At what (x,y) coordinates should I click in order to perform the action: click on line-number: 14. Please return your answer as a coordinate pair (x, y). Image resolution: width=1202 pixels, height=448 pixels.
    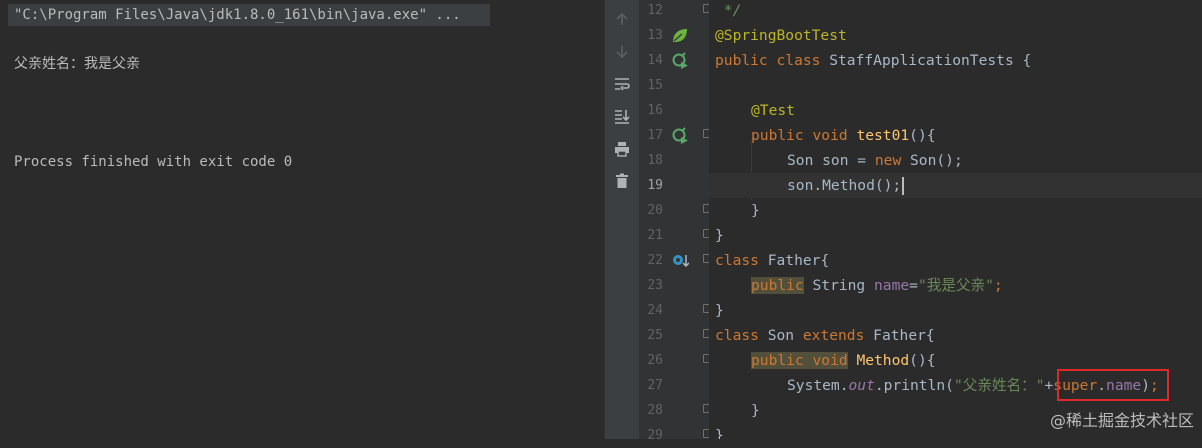
    Looking at the image, I should click on (655, 60).